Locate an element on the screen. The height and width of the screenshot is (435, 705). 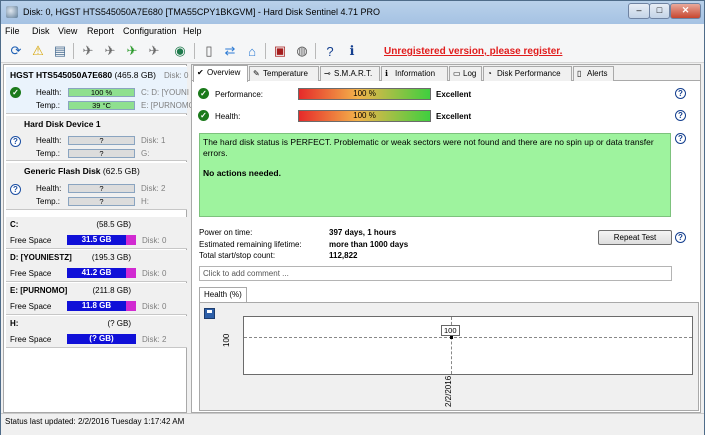
free-space-bar: (? GB) is located at coordinates (101, 339).